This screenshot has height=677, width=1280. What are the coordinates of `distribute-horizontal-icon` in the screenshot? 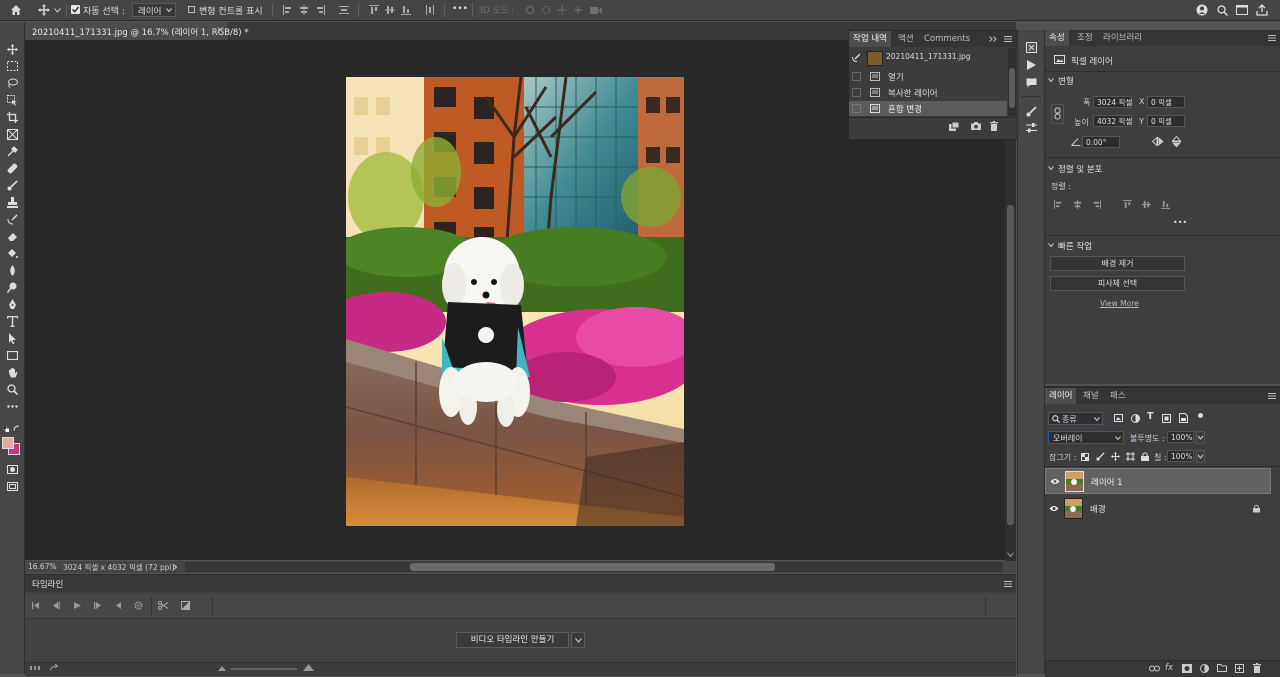 It's located at (430, 10).